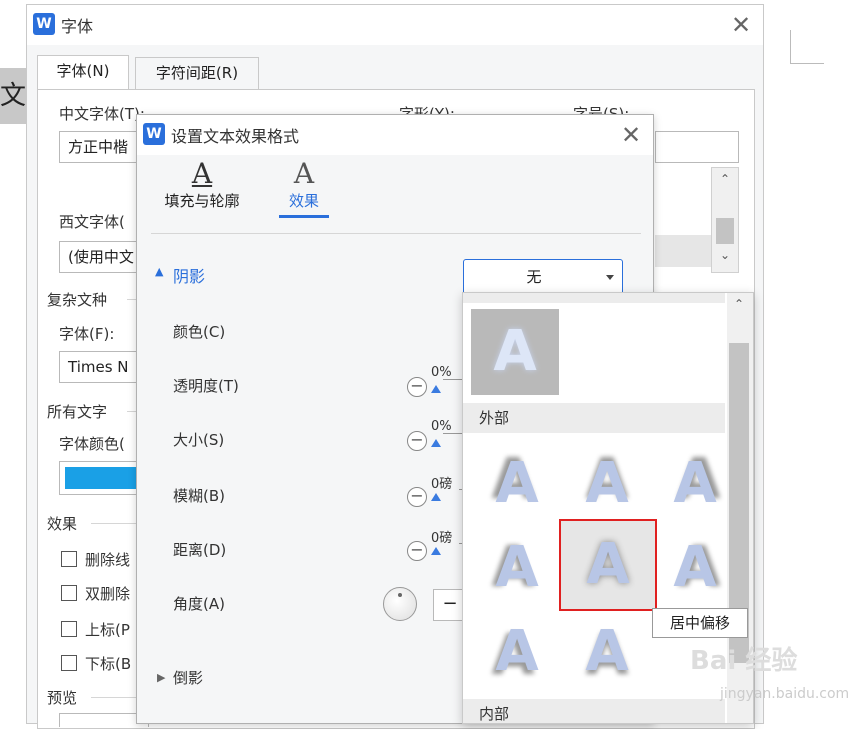 This screenshot has width=860, height=729. Describe the element at coordinates (199, 496) in the screenshot. I see `blur-label: 模糊(B)` at that location.